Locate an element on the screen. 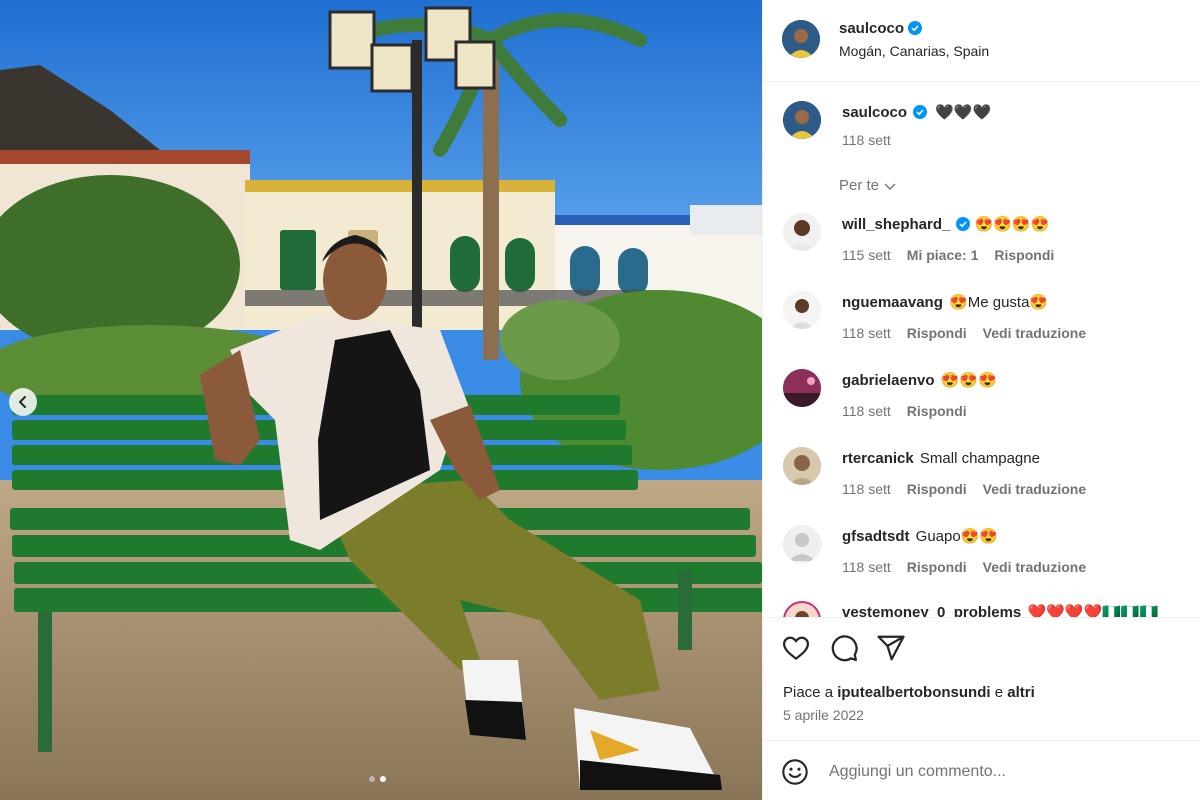 Image resolution: width=1200 pixels, height=800 pixels. post-location: Mogán, Canarias, Spain is located at coordinates (914, 51).